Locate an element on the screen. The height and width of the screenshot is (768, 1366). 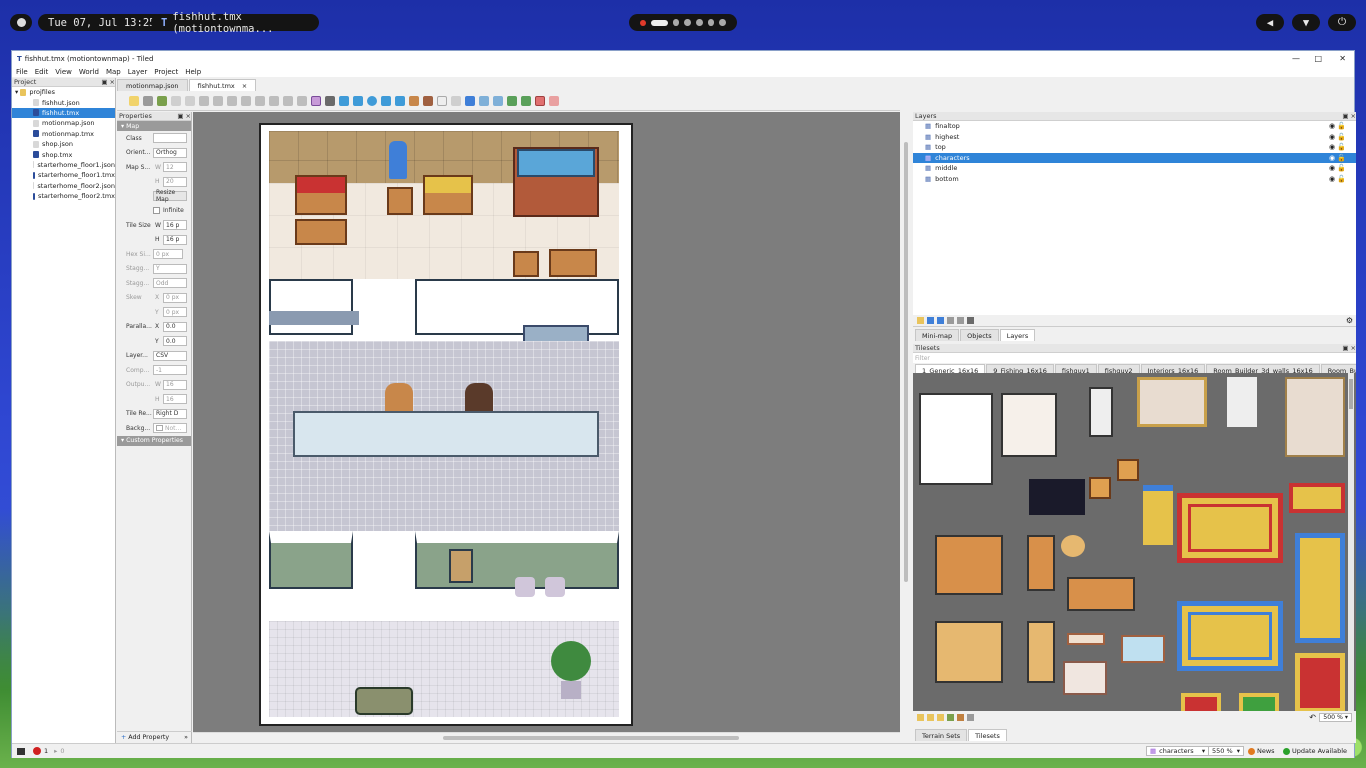
project-file-item: fishhut.tmx is located at coordinates (63, 113).